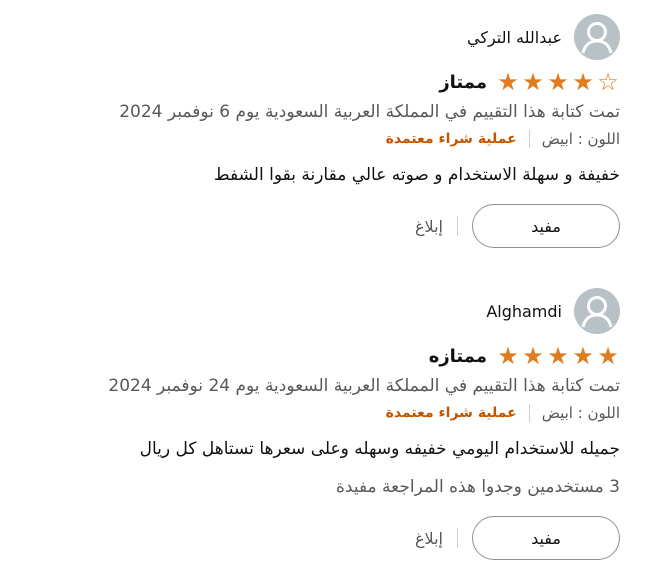 The width and height of the screenshot is (658, 582). What do you see at coordinates (514, 37) in the screenshot?
I see `reviewer-name: عبدالله التركي` at bounding box center [514, 37].